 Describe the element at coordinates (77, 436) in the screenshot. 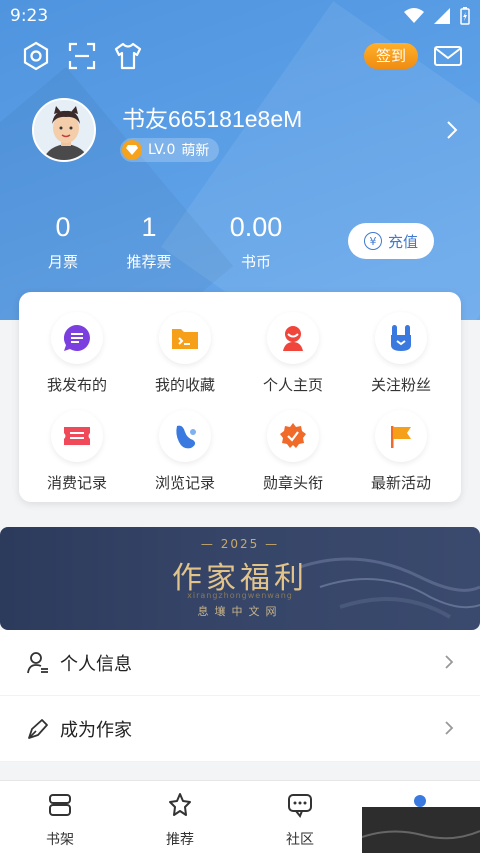

I see `ticket-icon` at that location.